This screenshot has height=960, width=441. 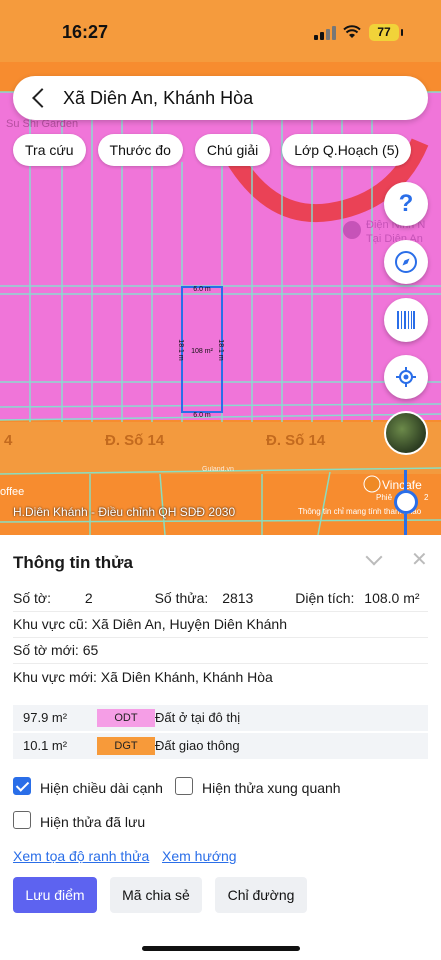 I want to click on satellite-layer-toggle, so click(x=406, y=433).